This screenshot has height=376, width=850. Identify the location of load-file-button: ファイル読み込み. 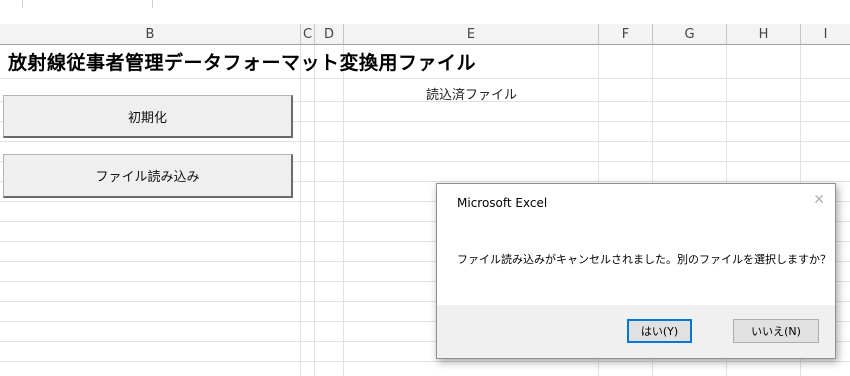
(148, 176).